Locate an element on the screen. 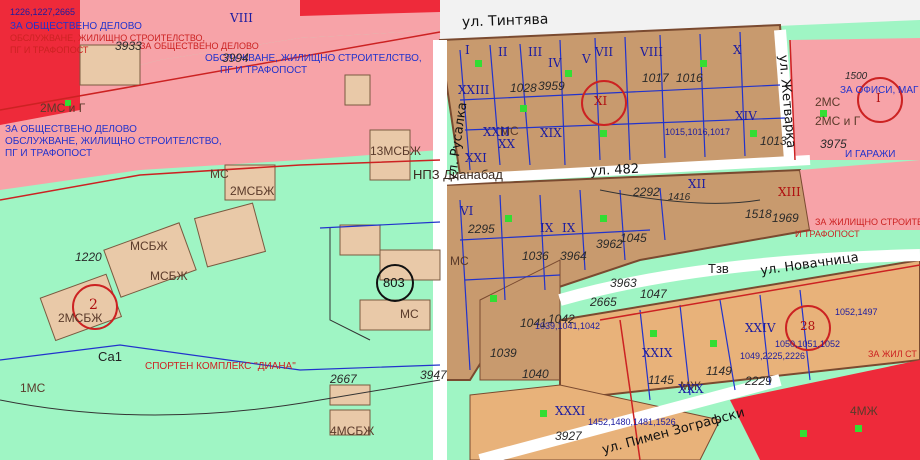  parcel-number: 1220 is located at coordinates (88, 257).